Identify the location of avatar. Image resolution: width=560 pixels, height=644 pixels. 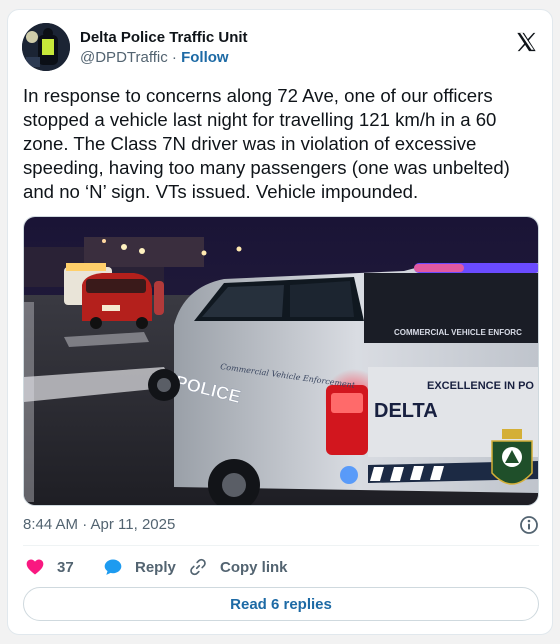
(46, 47).